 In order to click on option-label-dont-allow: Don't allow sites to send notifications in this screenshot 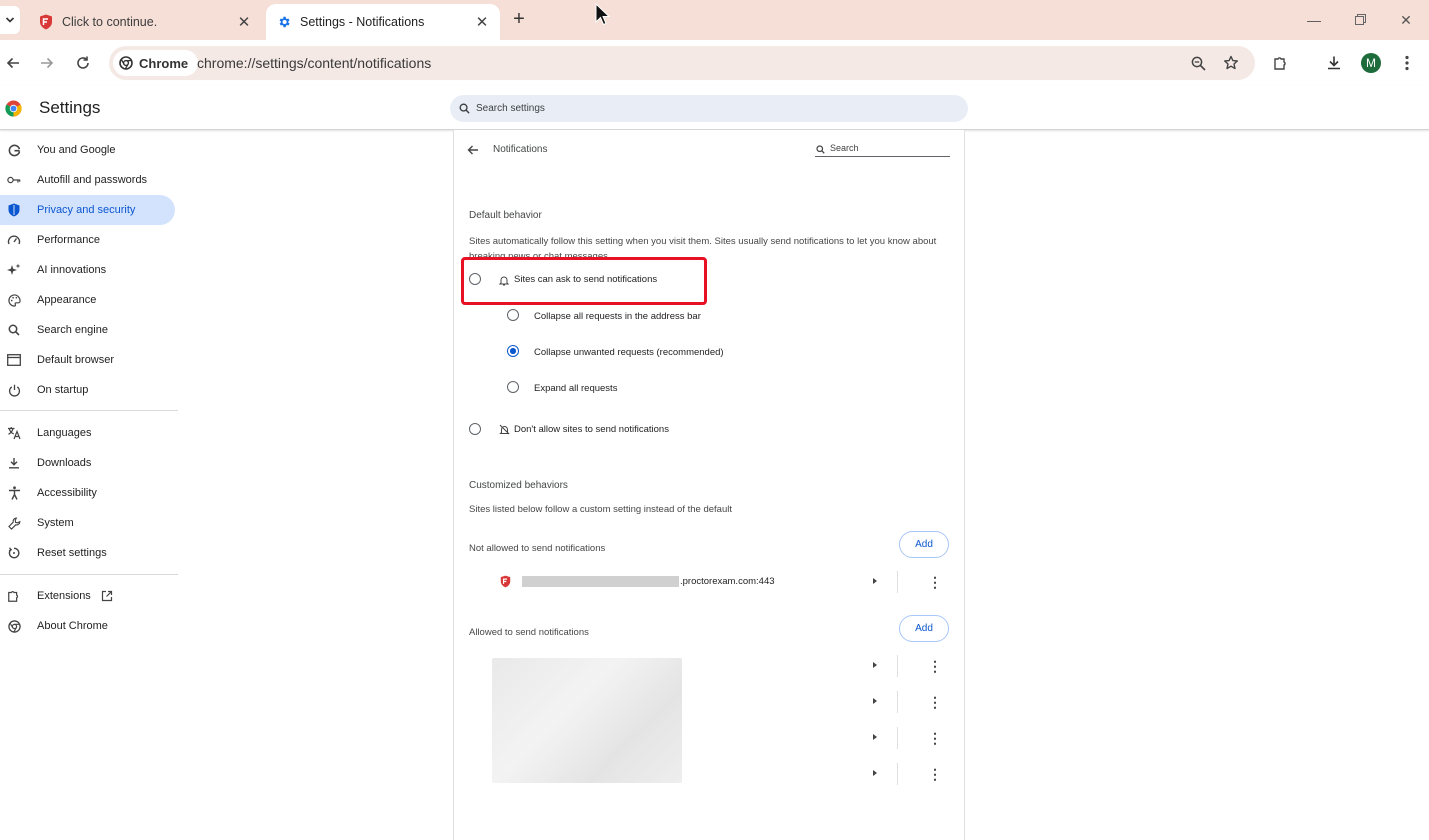, I will do `click(591, 429)`.